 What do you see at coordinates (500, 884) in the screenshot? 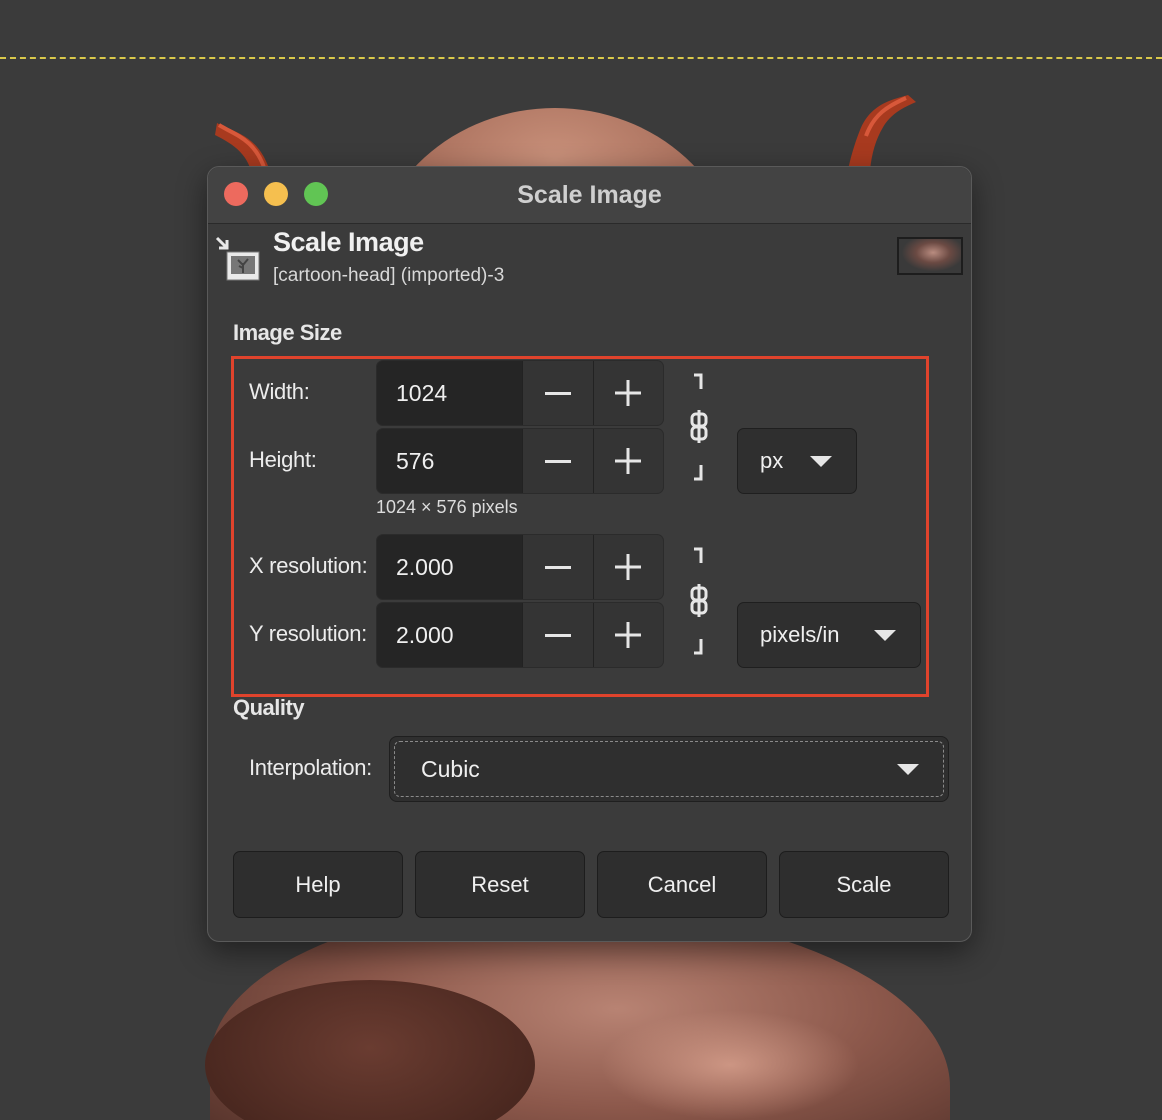
I see `reset-button: Reset` at bounding box center [500, 884].